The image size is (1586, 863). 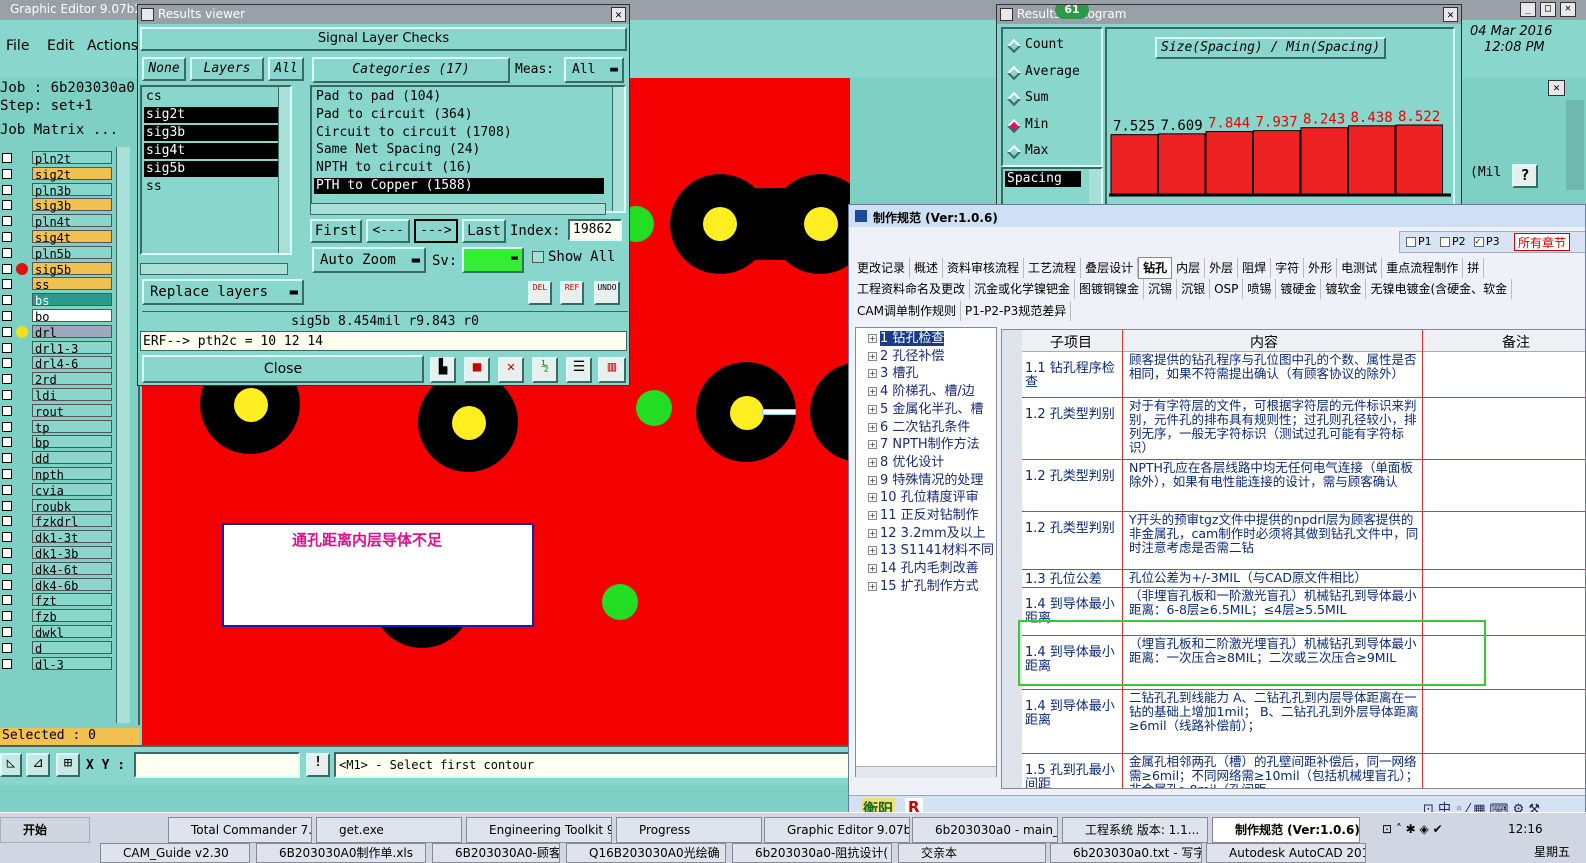 I want to click on result-layer-item: sig3b, so click(x=212, y=133).